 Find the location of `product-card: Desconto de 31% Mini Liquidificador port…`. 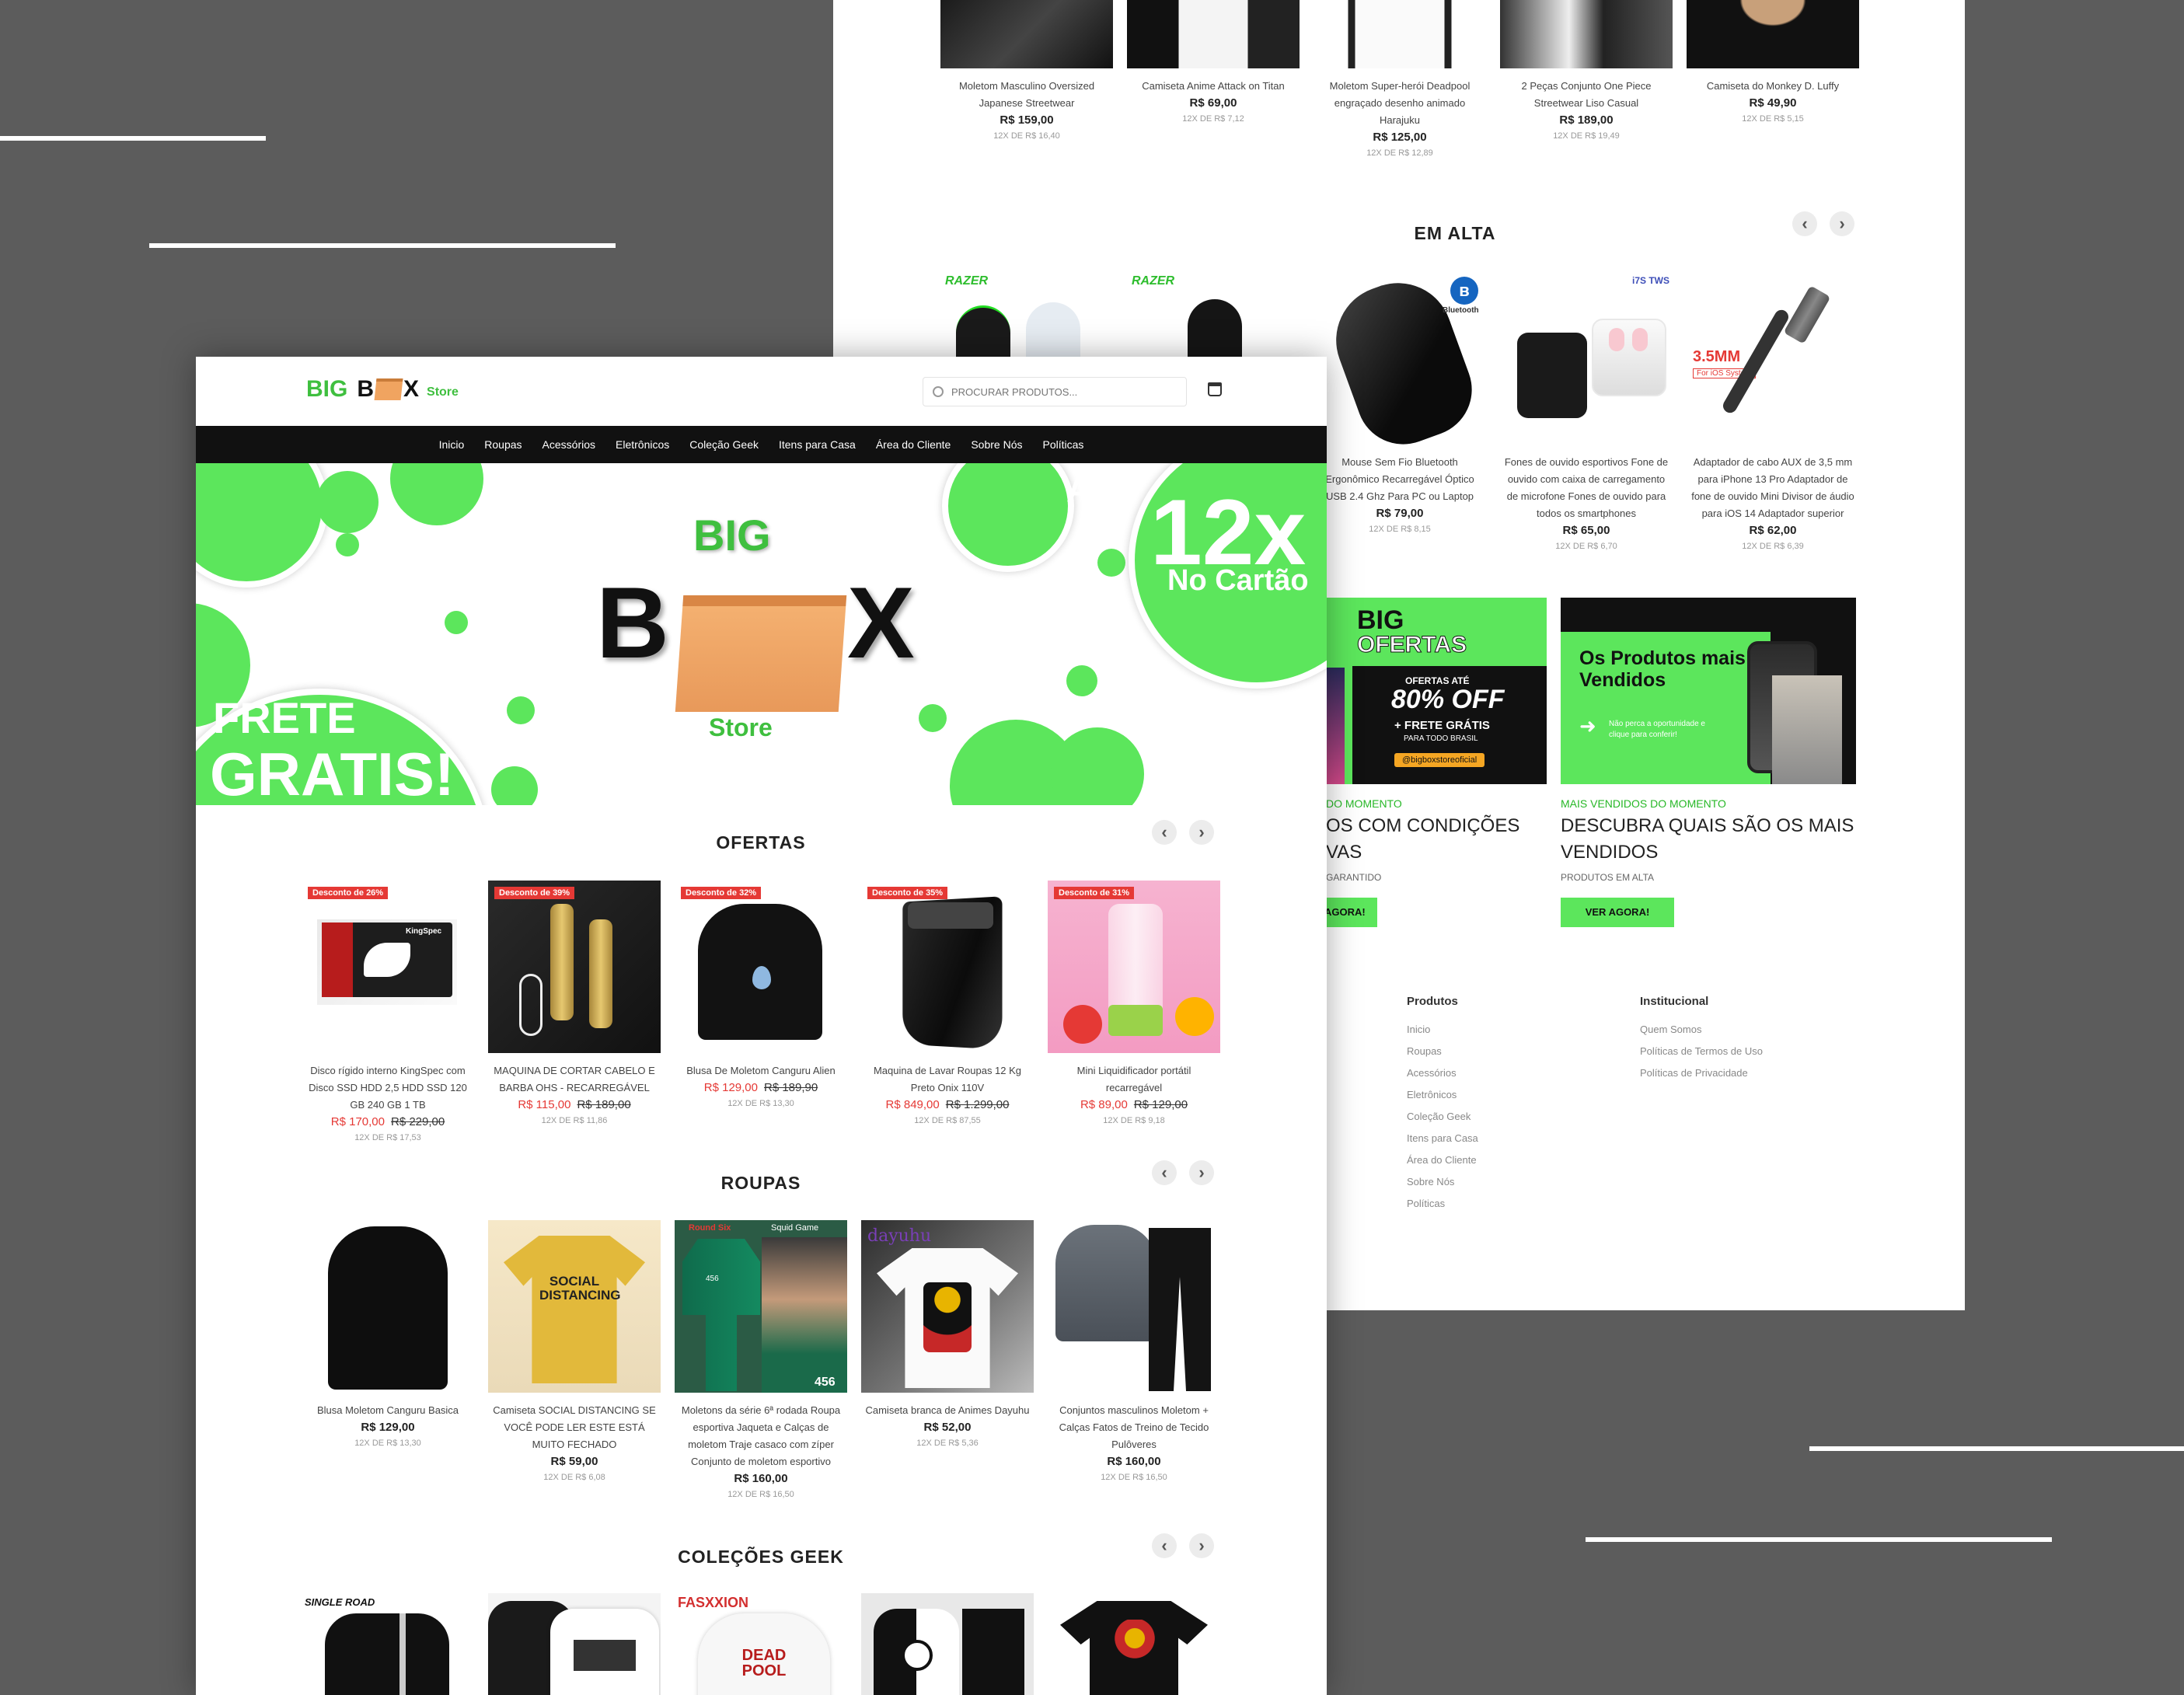

product-card: Desconto de 31% Mini Liquidificador port… is located at coordinates (1134, 1004).